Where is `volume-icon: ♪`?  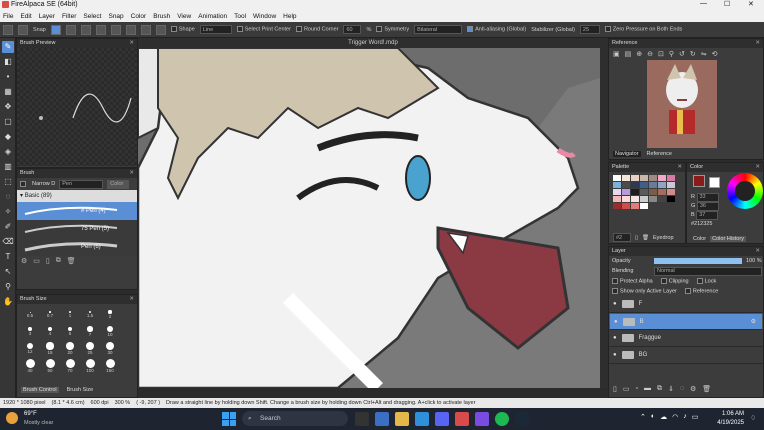
volume-icon: ♪ is located at coordinates (685, 417).